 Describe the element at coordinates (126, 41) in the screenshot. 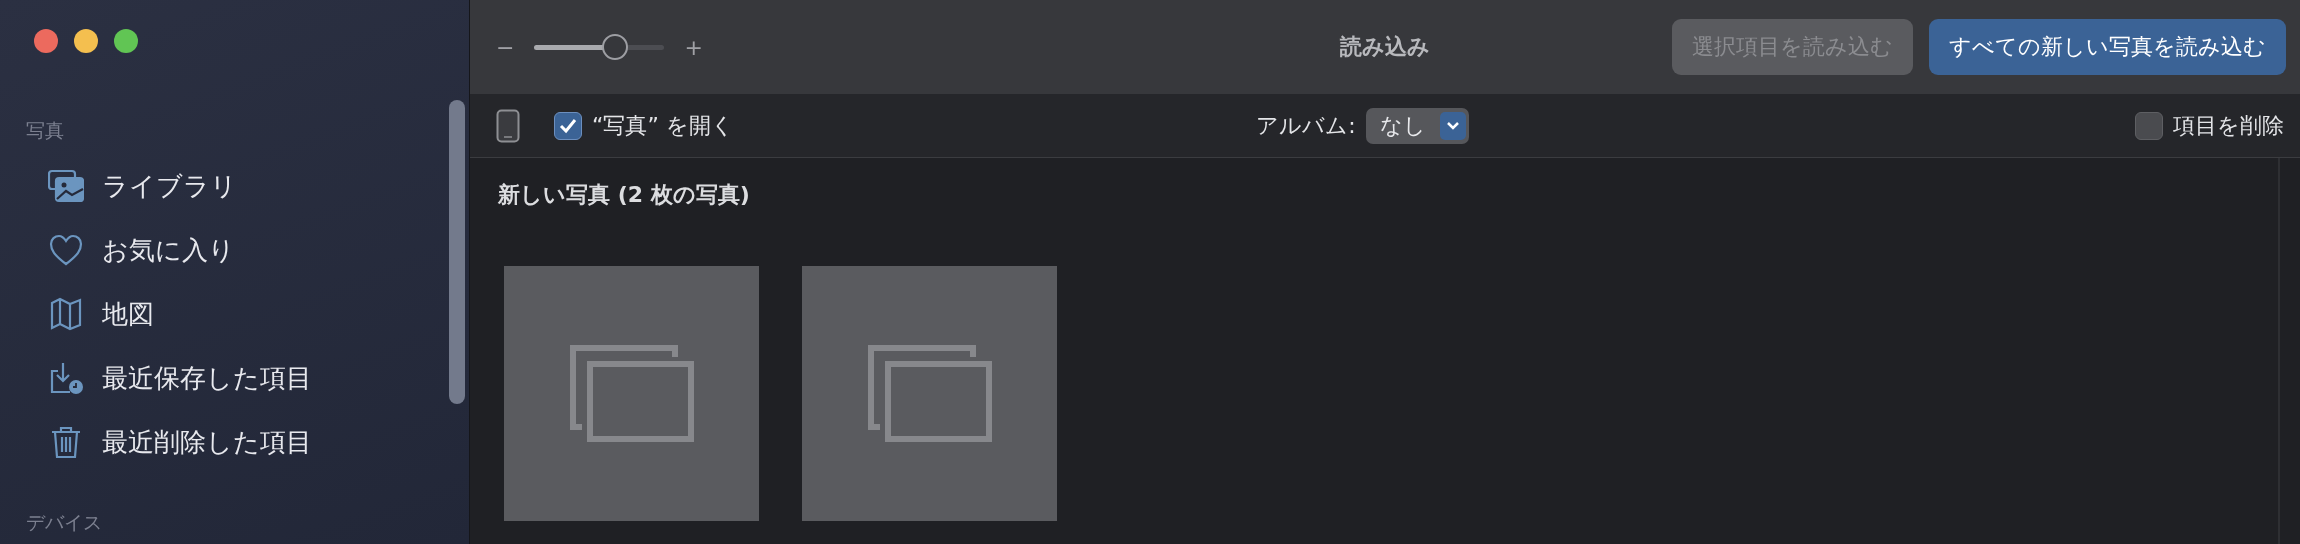

I see `zoom-button` at that location.